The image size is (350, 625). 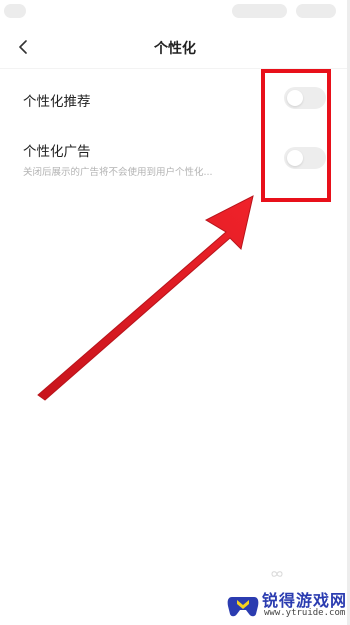 What do you see at coordinates (286, 604) in the screenshot?
I see `watermark: 锐得游戏网 www.ytruide.com` at bounding box center [286, 604].